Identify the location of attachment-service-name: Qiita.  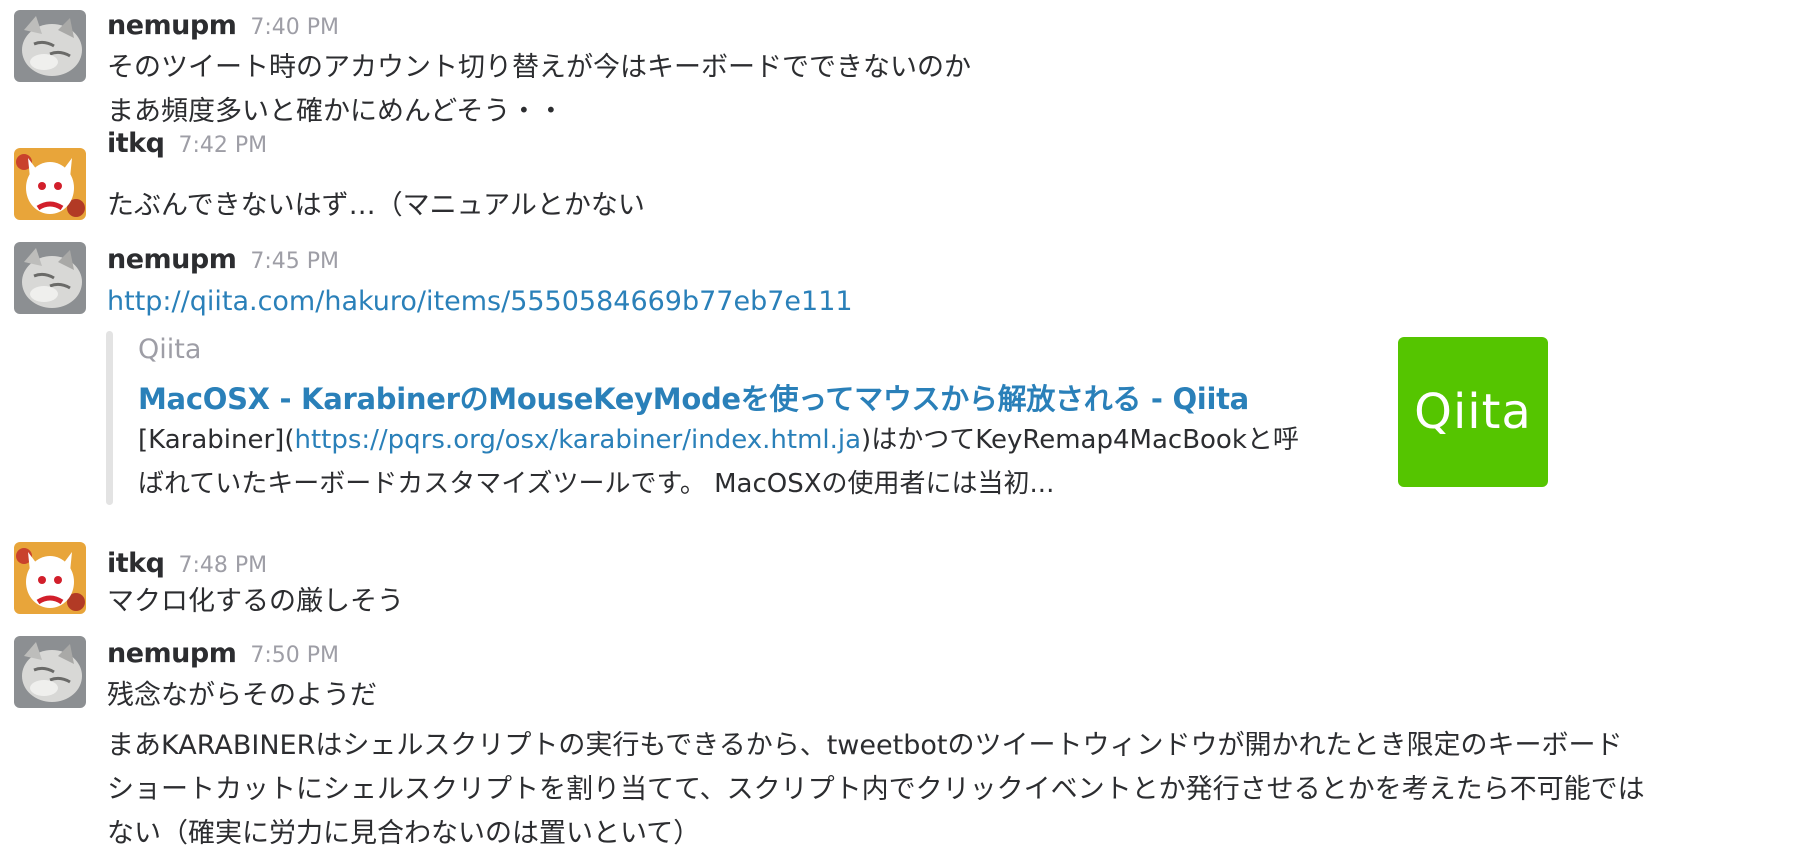
(169, 349).